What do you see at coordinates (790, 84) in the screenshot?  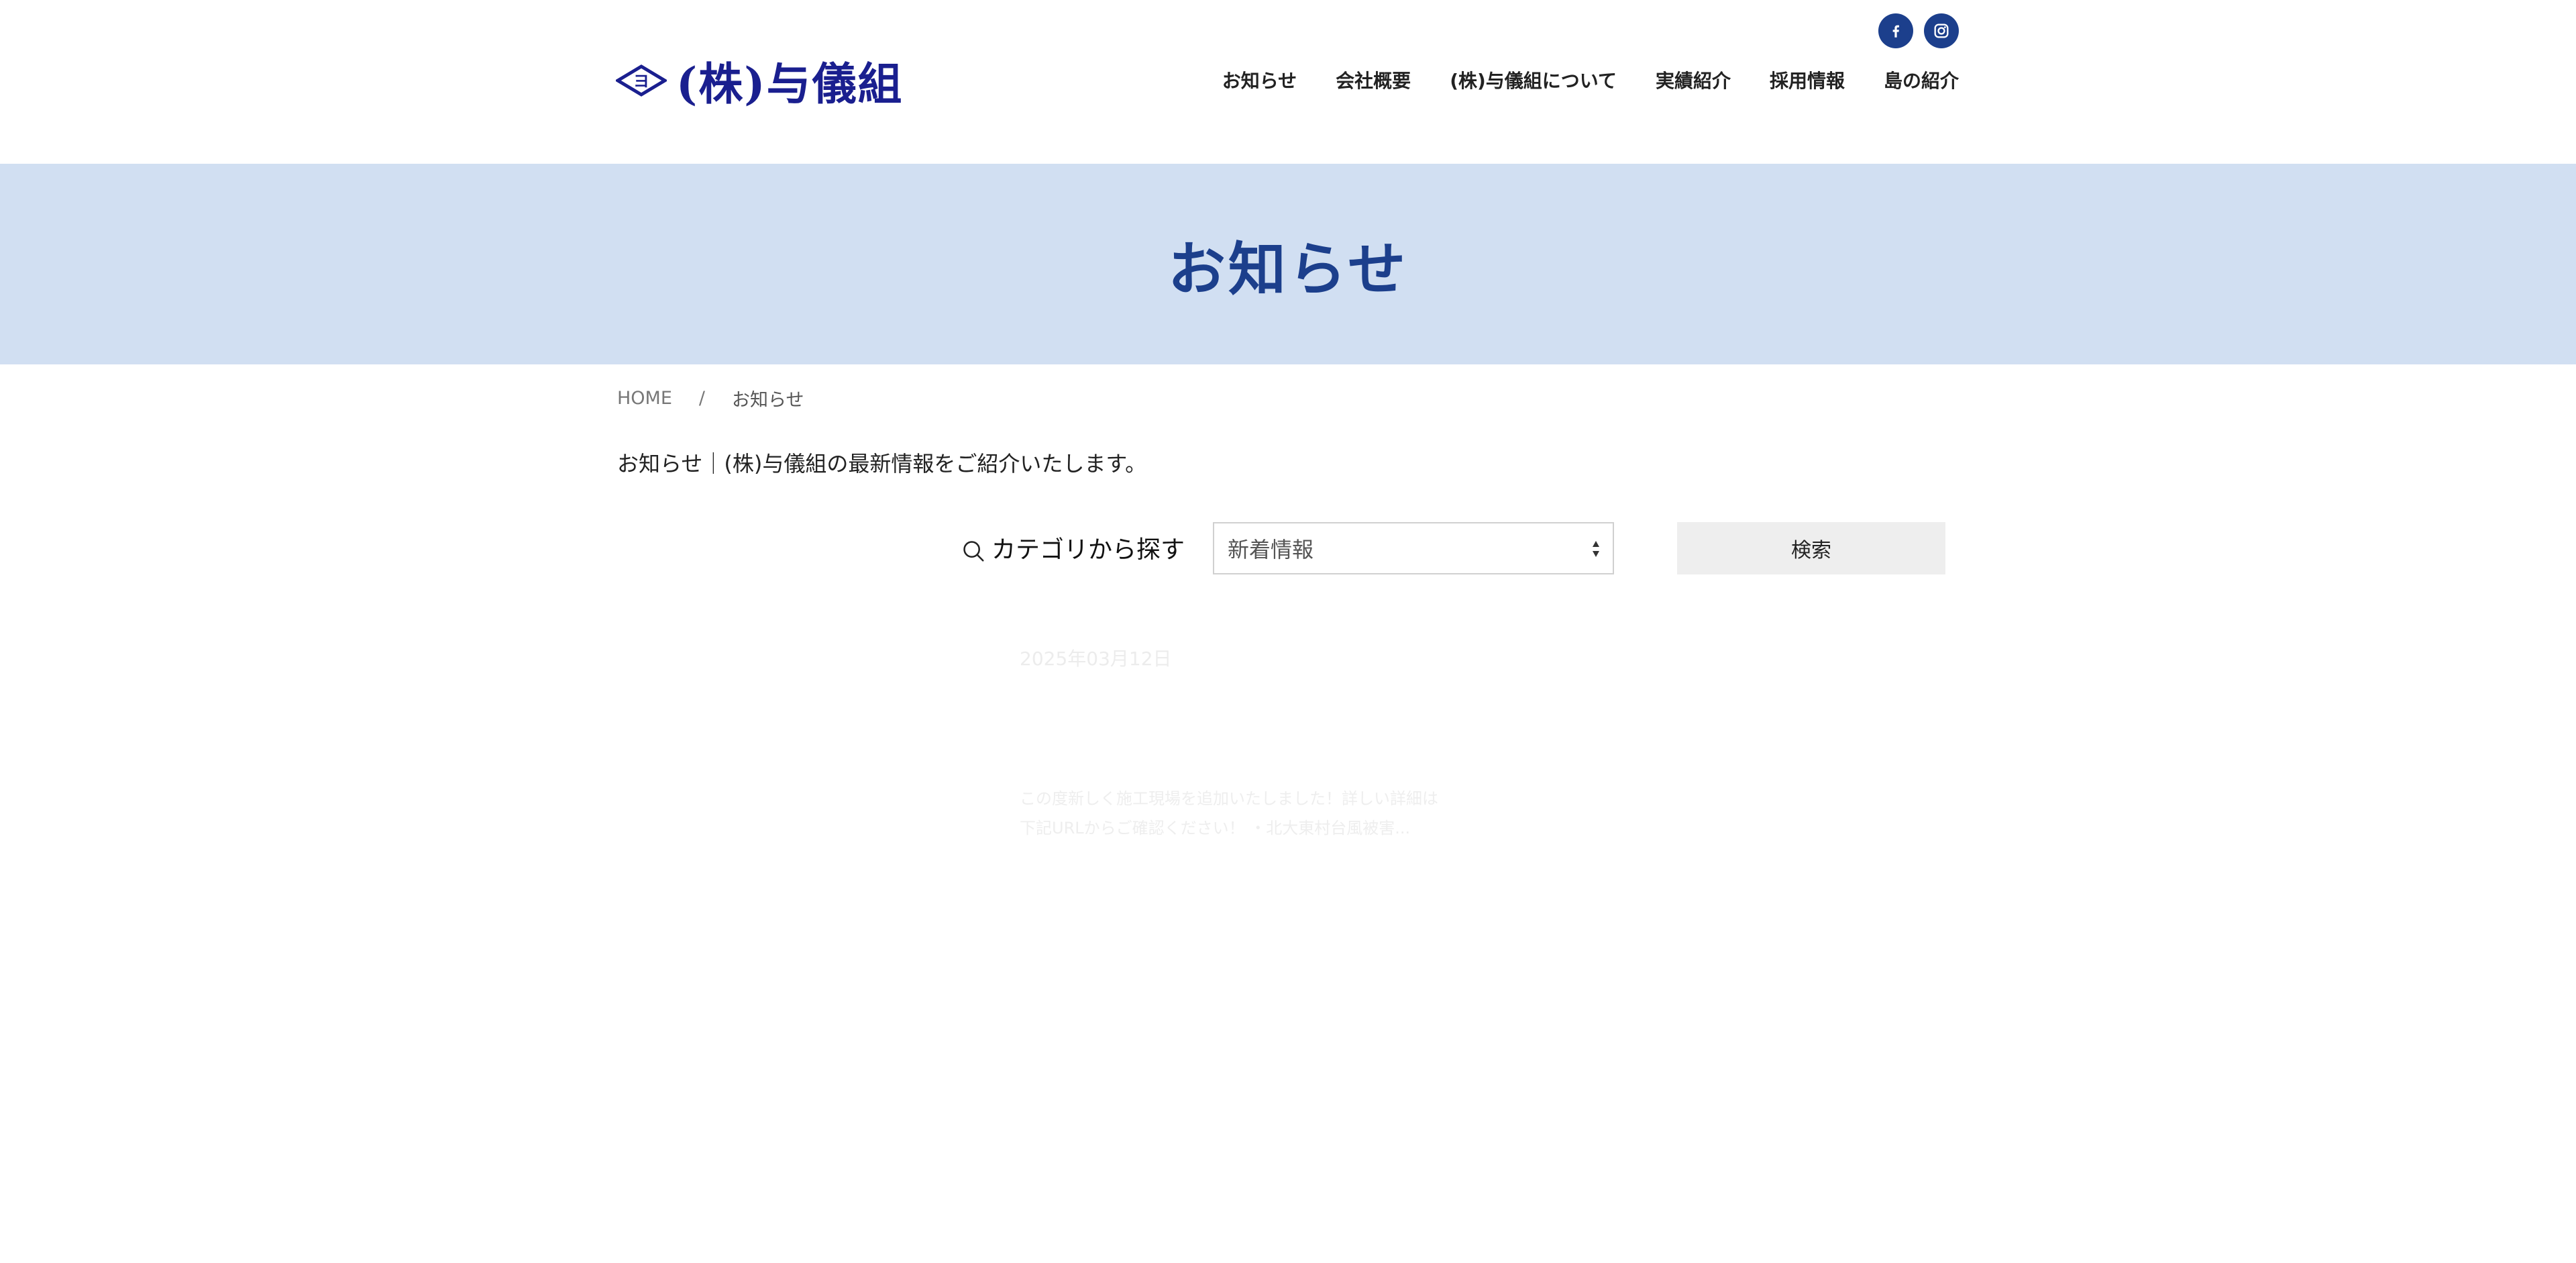 I see `logo-text: (株)与儀組` at bounding box center [790, 84].